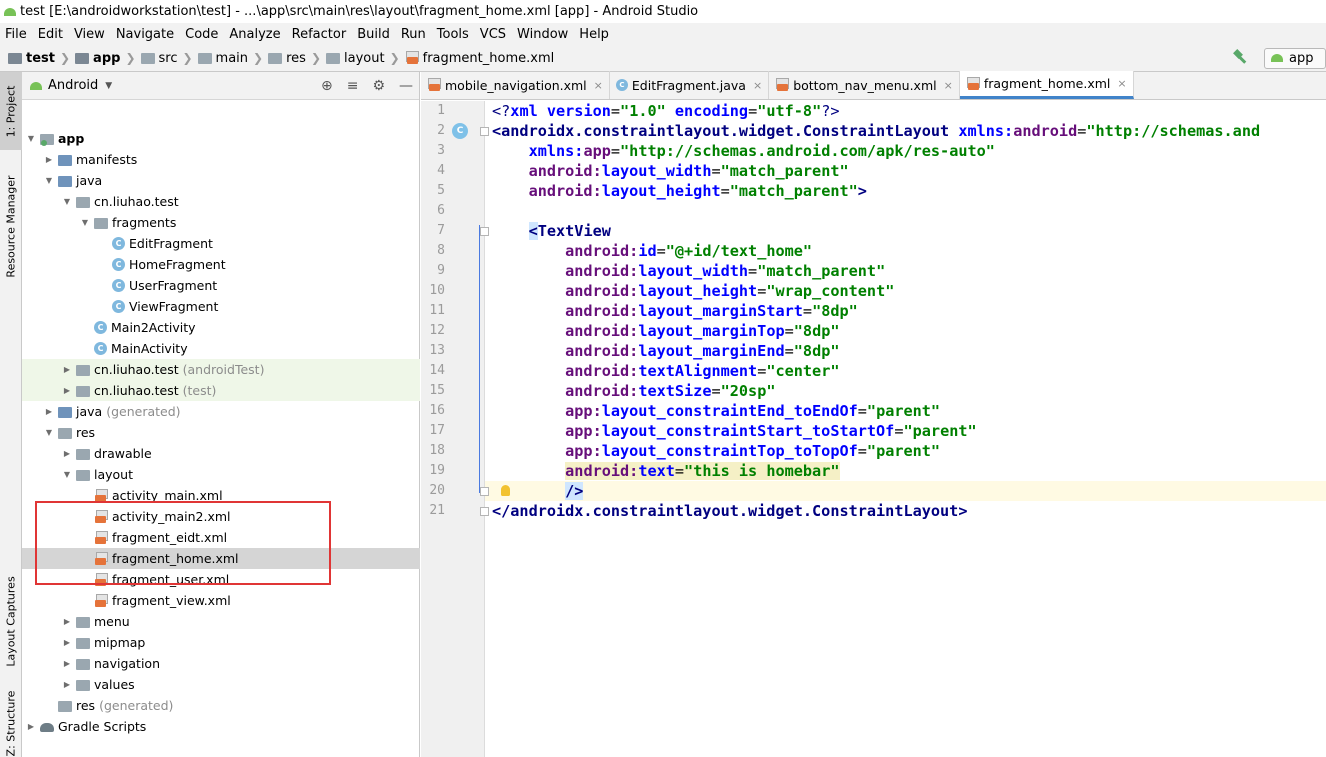 The image size is (1326, 757). I want to click on menu-help: Help, so click(594, 34).